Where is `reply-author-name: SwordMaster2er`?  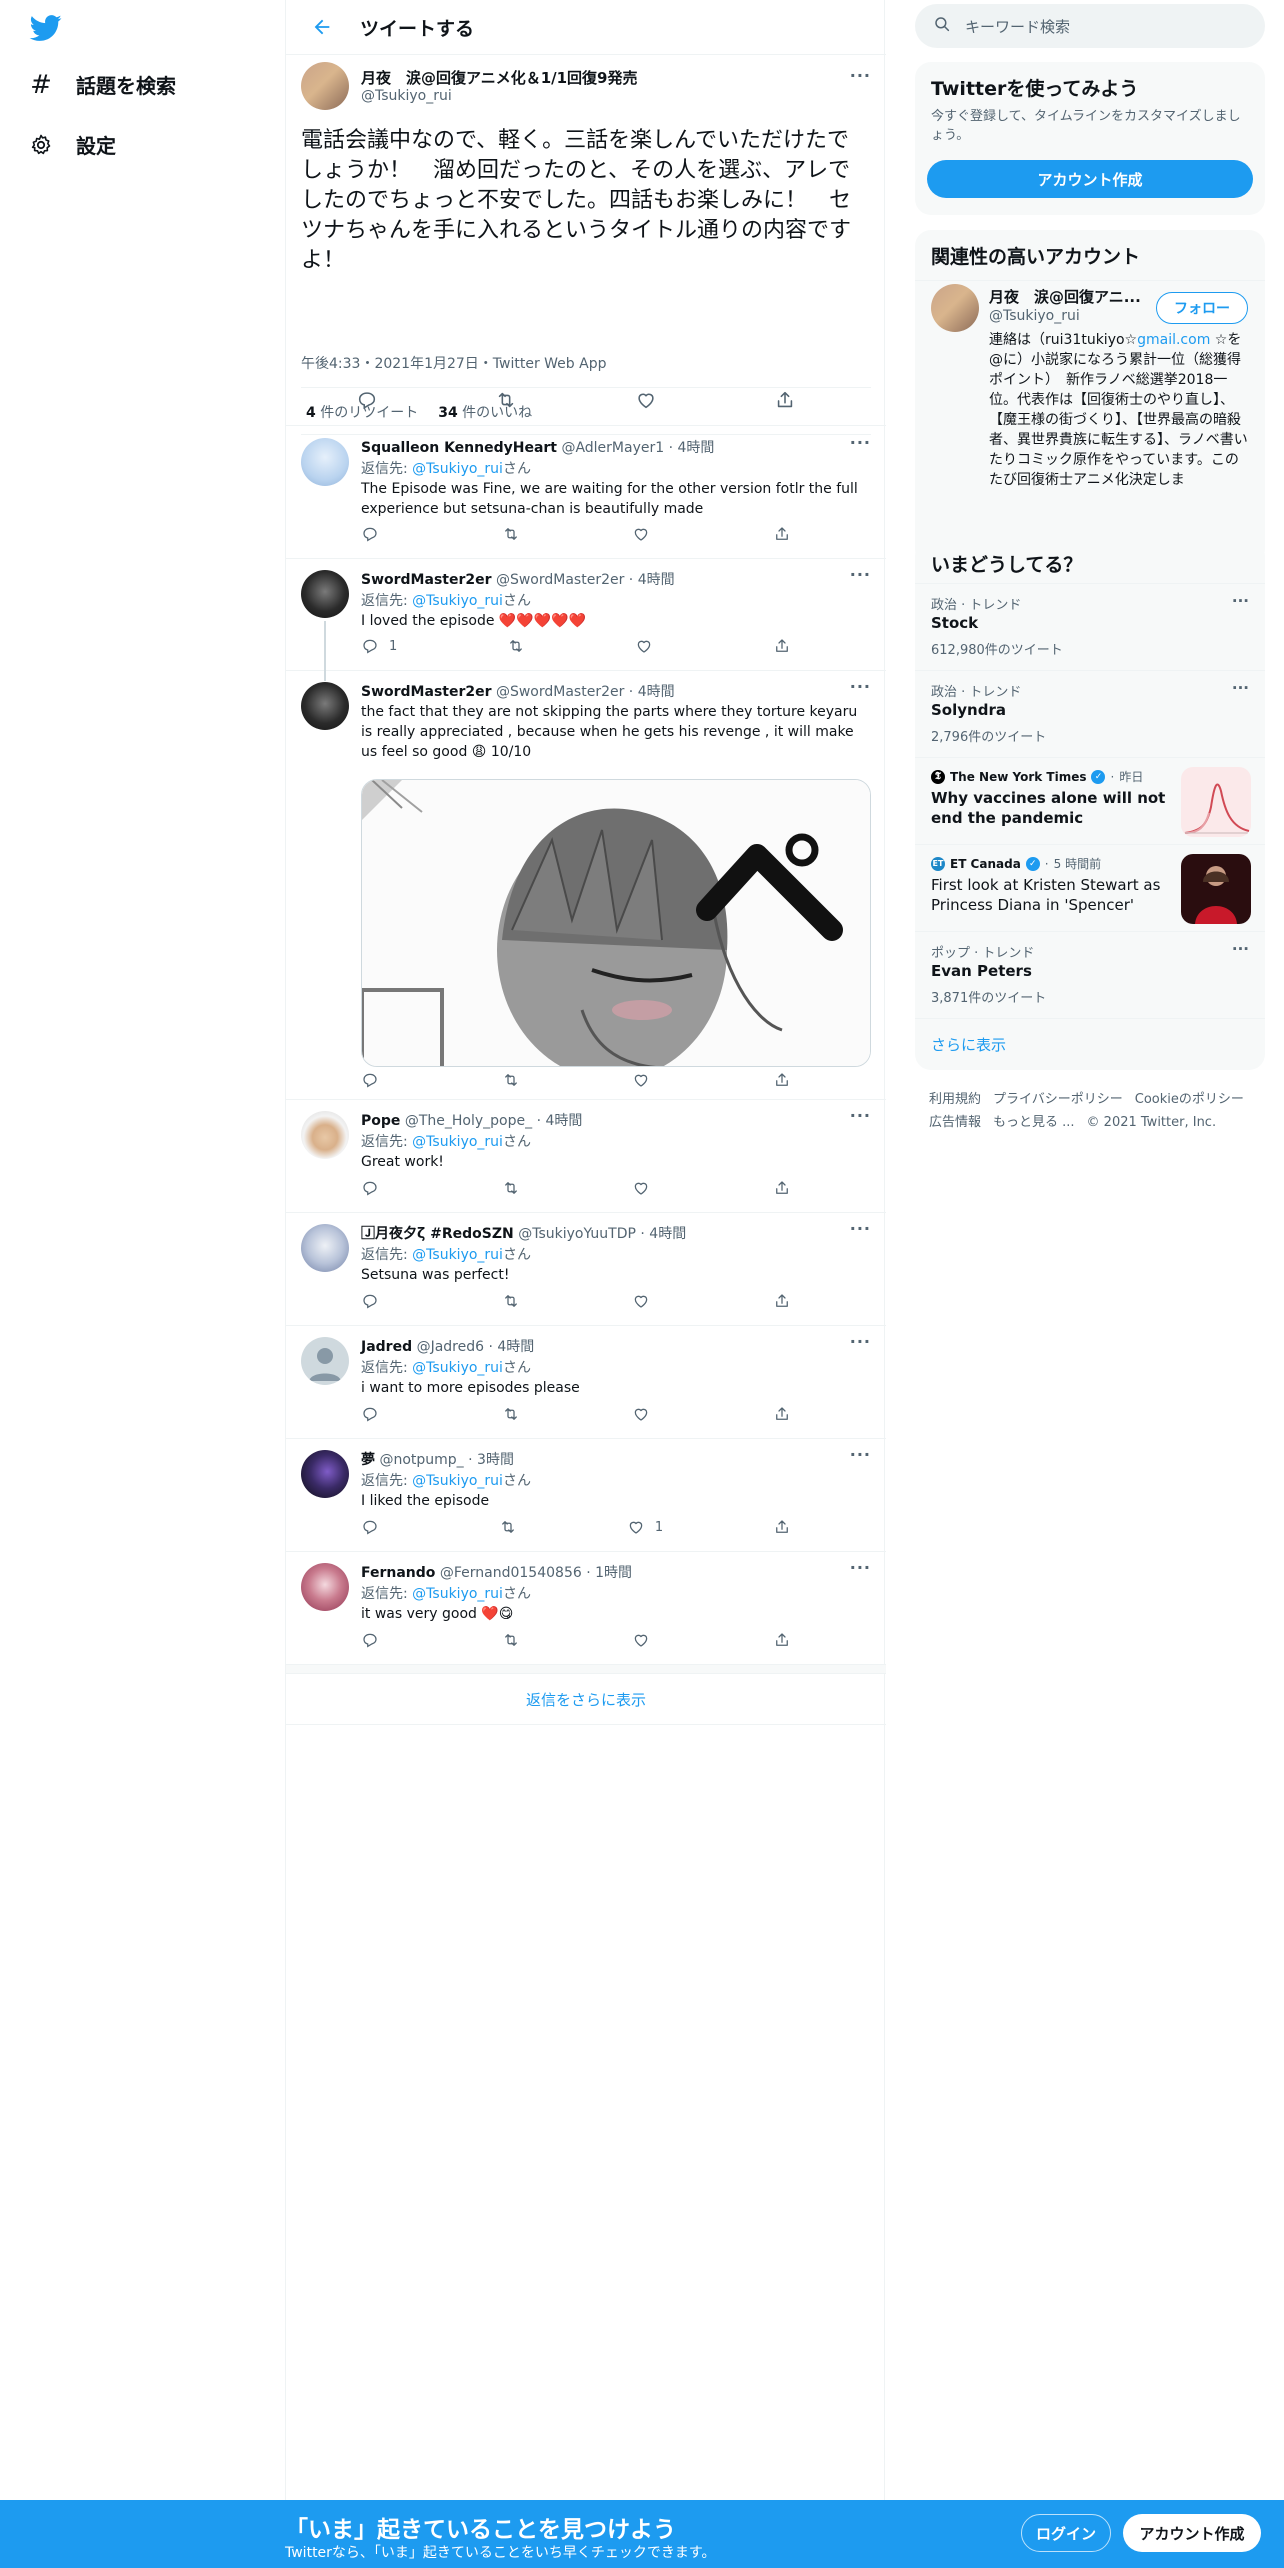
reply-author-name: SwordMaster2er is located at coordinates (426, 692).